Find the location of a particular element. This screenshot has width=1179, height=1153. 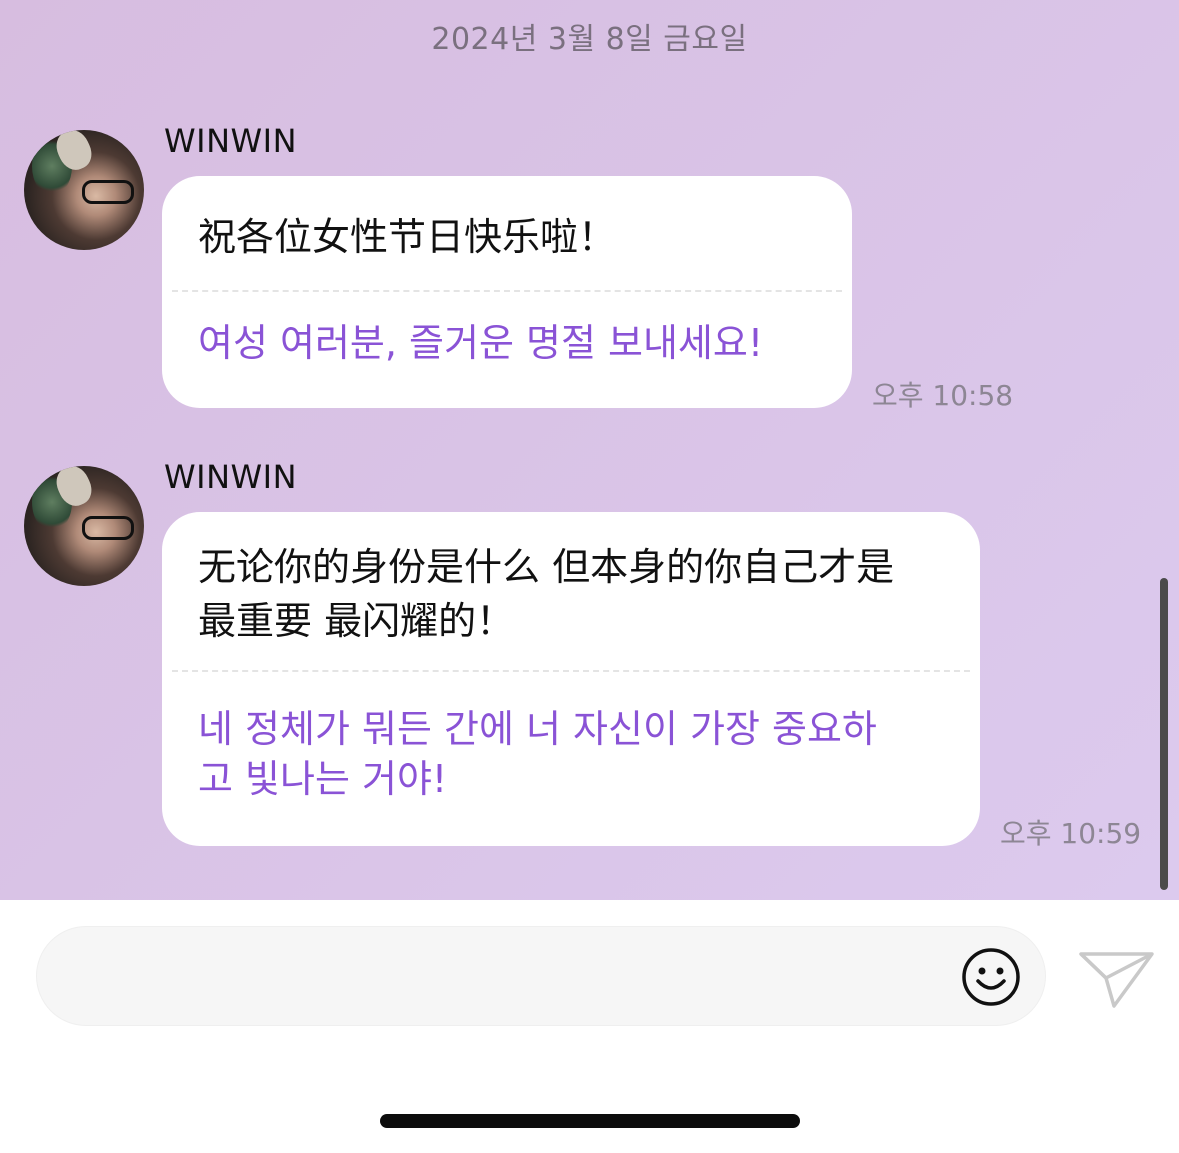

message-input-bar is located at coordinates (541, 976).